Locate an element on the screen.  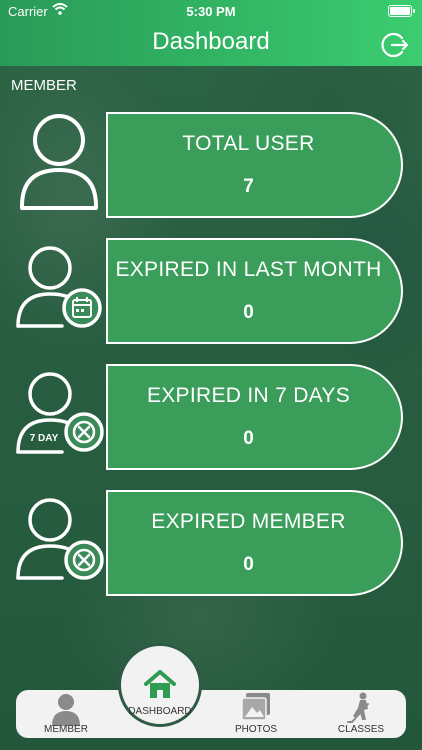
stat-row-expired-7-days: 7 DAY EXPIRED IN 7 DAYS 0 is located at coordinates (211, 418).